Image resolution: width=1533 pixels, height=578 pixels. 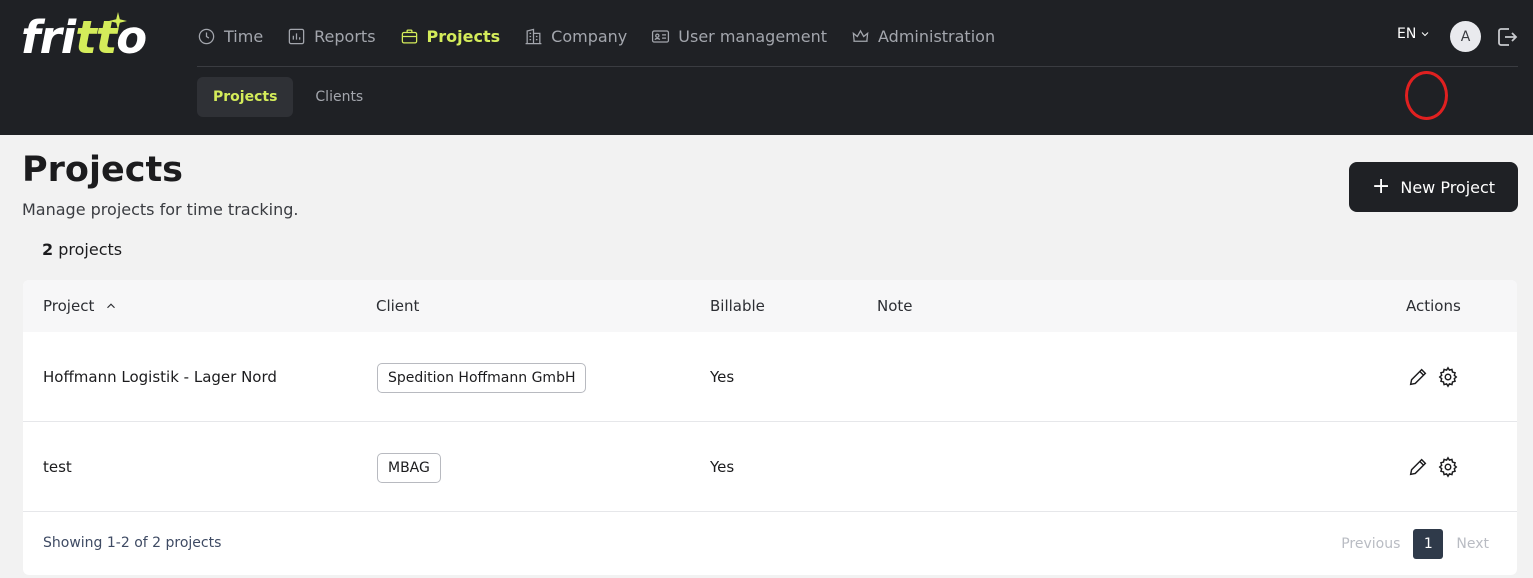 I want to click on nav-item-user-management: User management, so click(x=739, y=36).